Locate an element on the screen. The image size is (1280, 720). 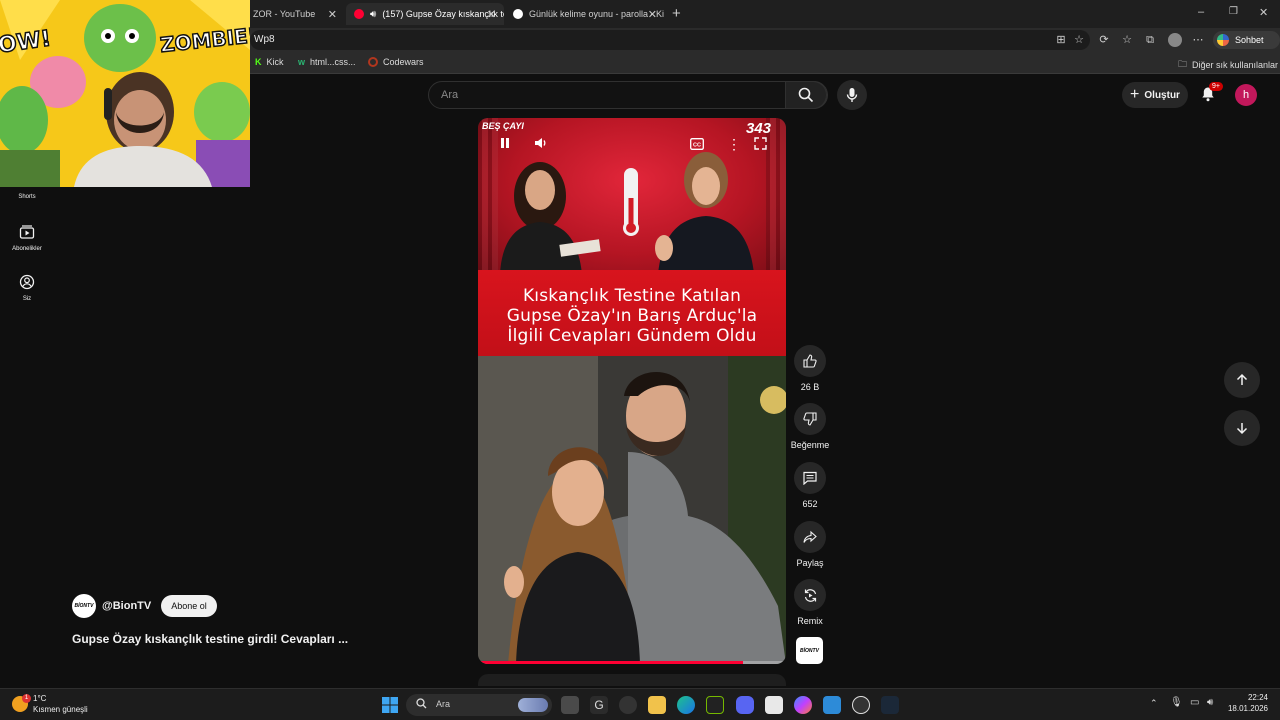
notifications-button: 9+ is located at coordinates (1211, 94).